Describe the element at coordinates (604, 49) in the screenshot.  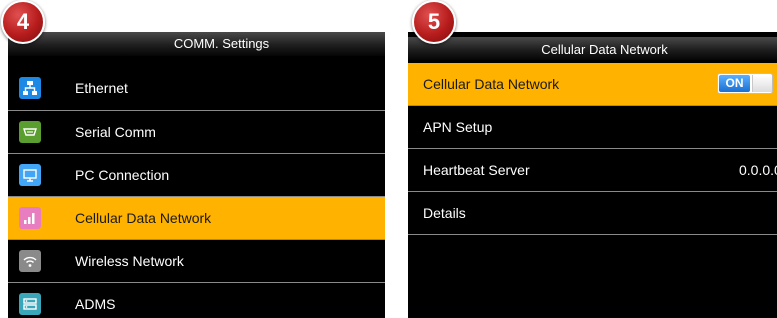
I see `screen-title: Cellular Data Network` at that location.